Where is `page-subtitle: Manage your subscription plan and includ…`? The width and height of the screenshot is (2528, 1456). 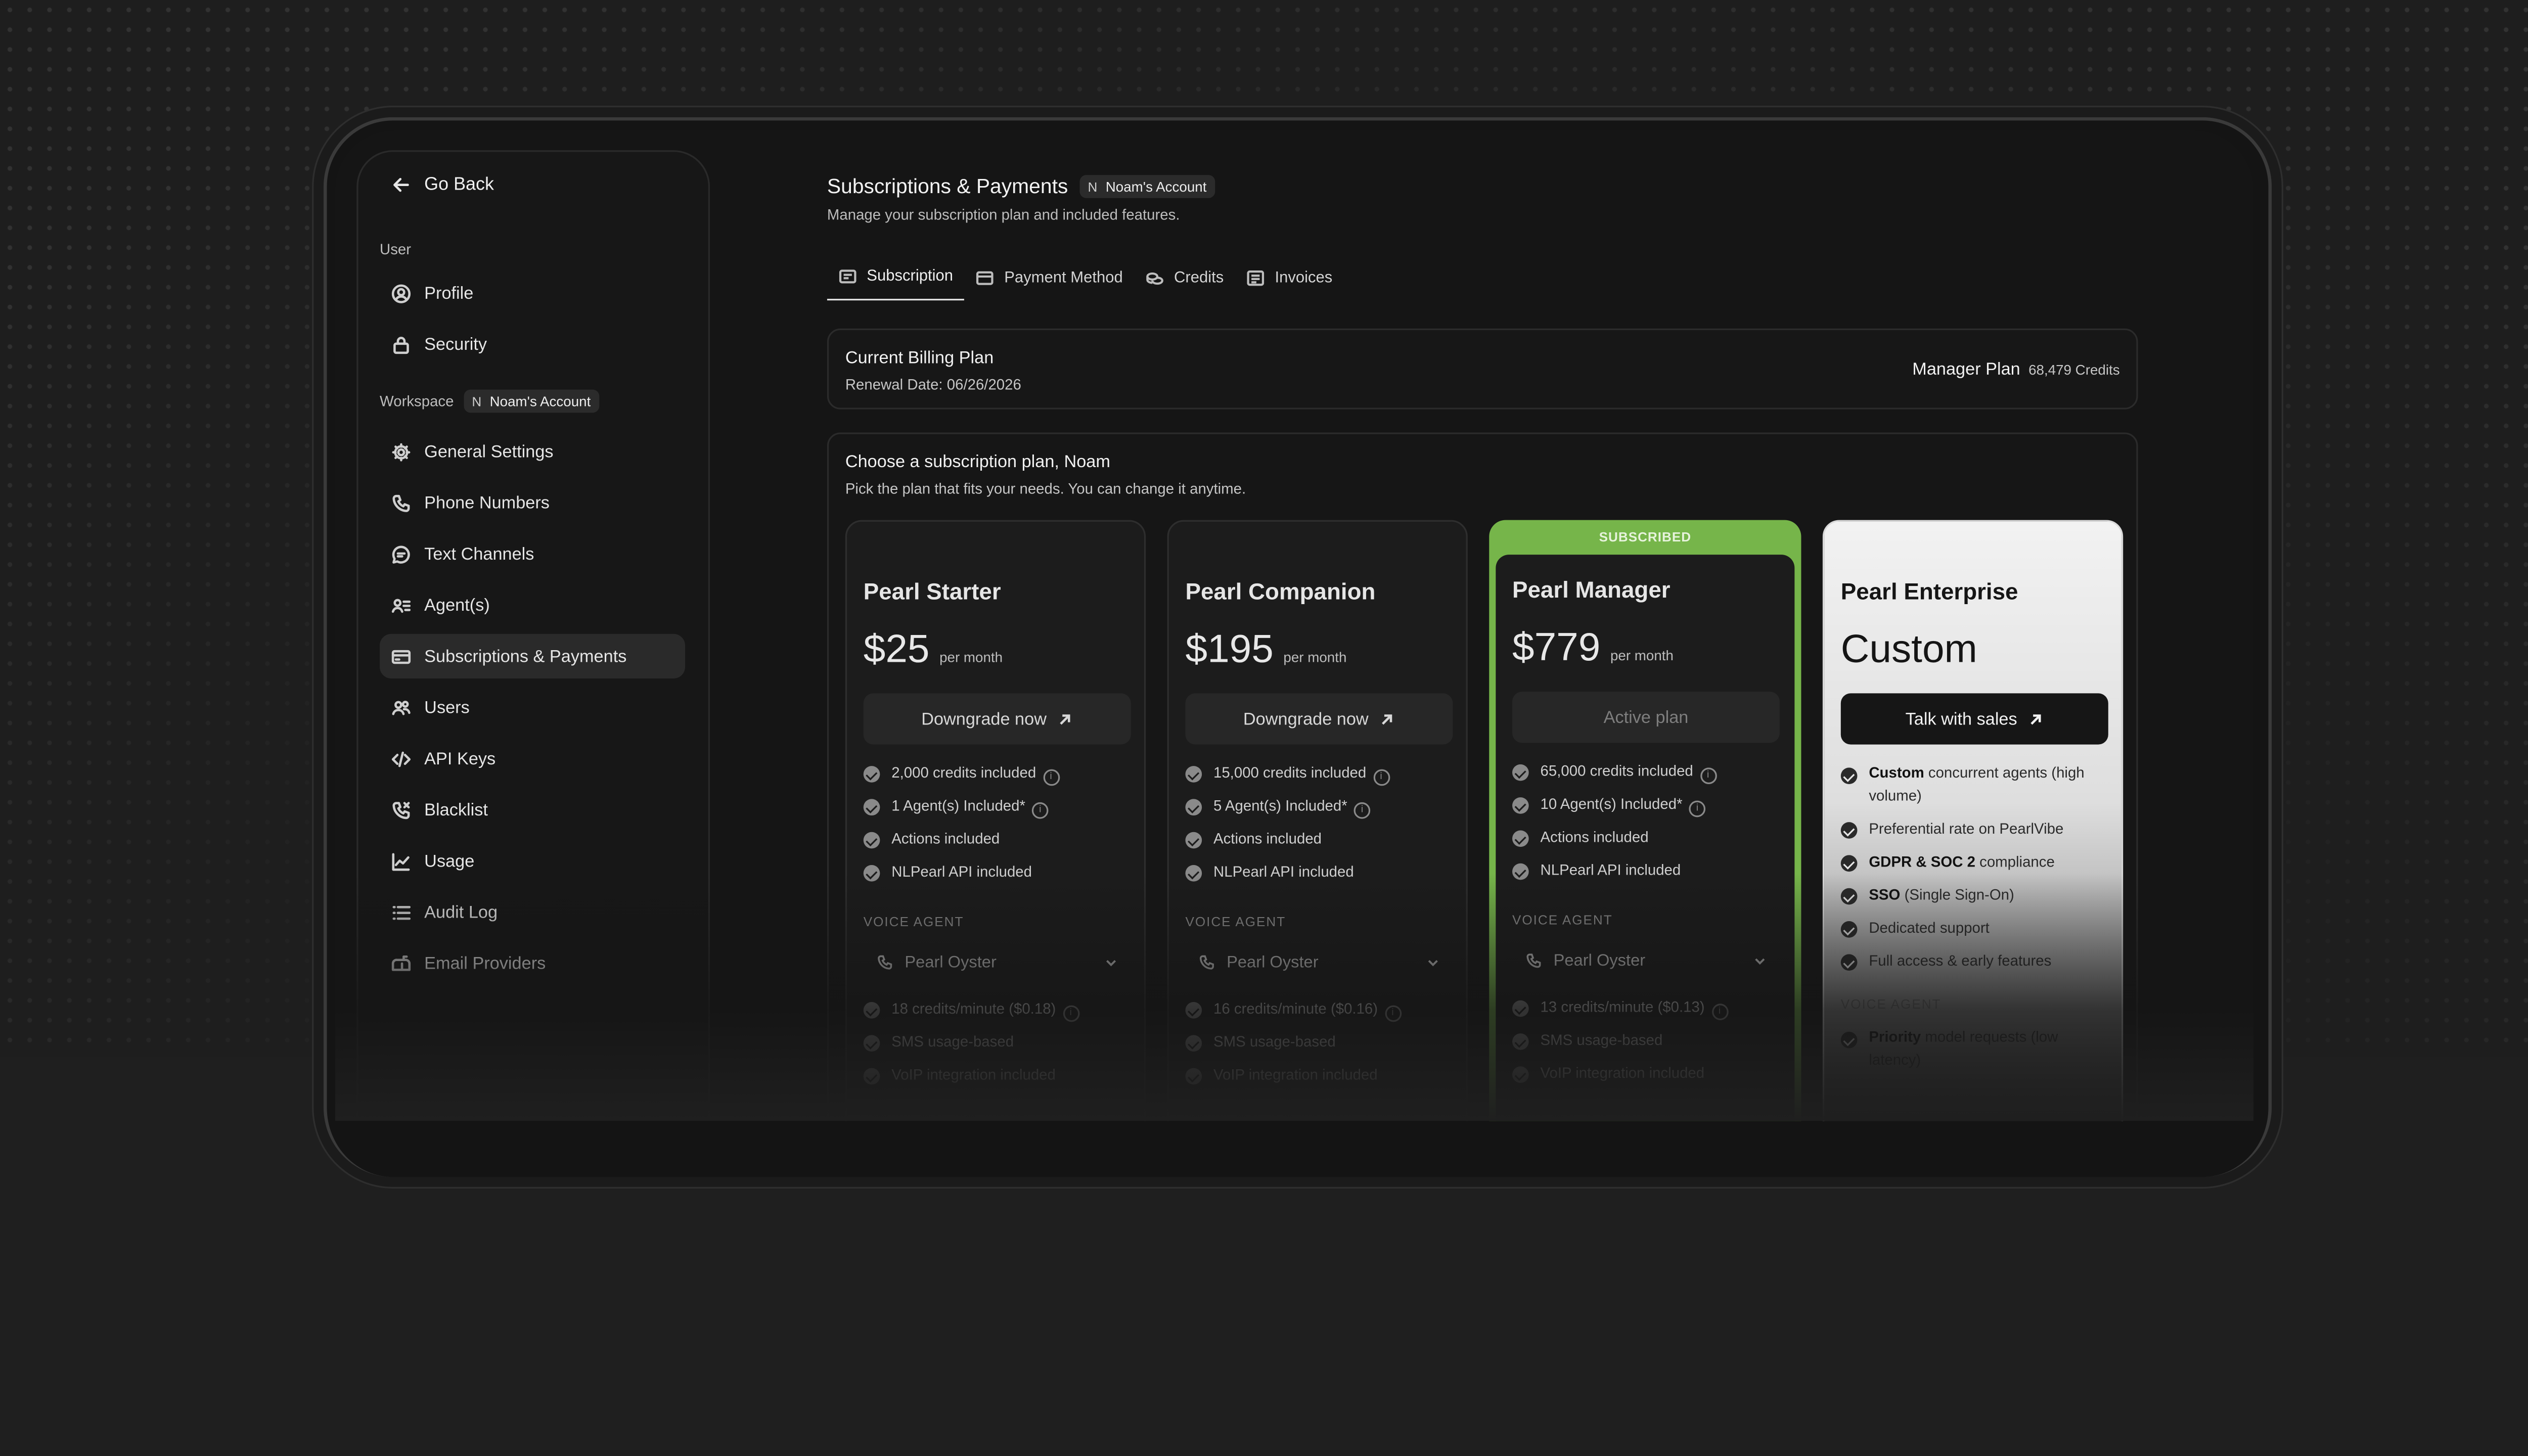 page-subtitle: Manage your subscription plan and includ… is located at coordinates (1004, 214).